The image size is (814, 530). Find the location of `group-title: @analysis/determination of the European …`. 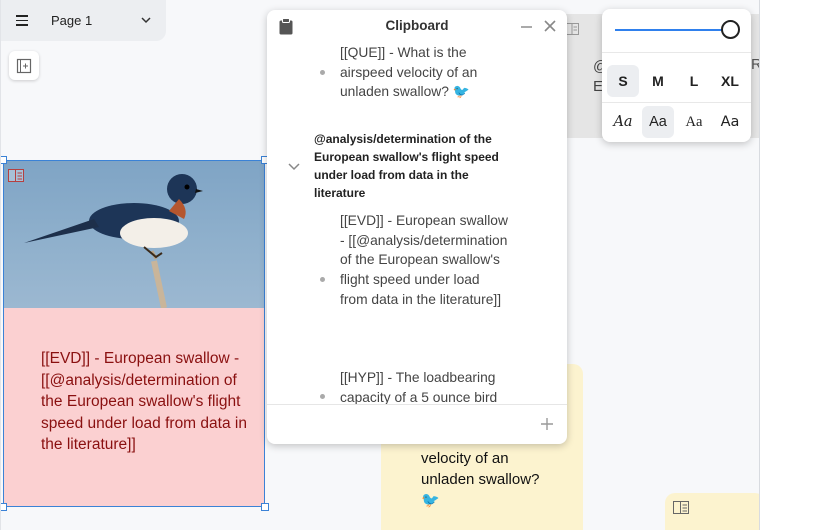

group-title: @analysis/determination of the European … is located at coordinates (414, 166).